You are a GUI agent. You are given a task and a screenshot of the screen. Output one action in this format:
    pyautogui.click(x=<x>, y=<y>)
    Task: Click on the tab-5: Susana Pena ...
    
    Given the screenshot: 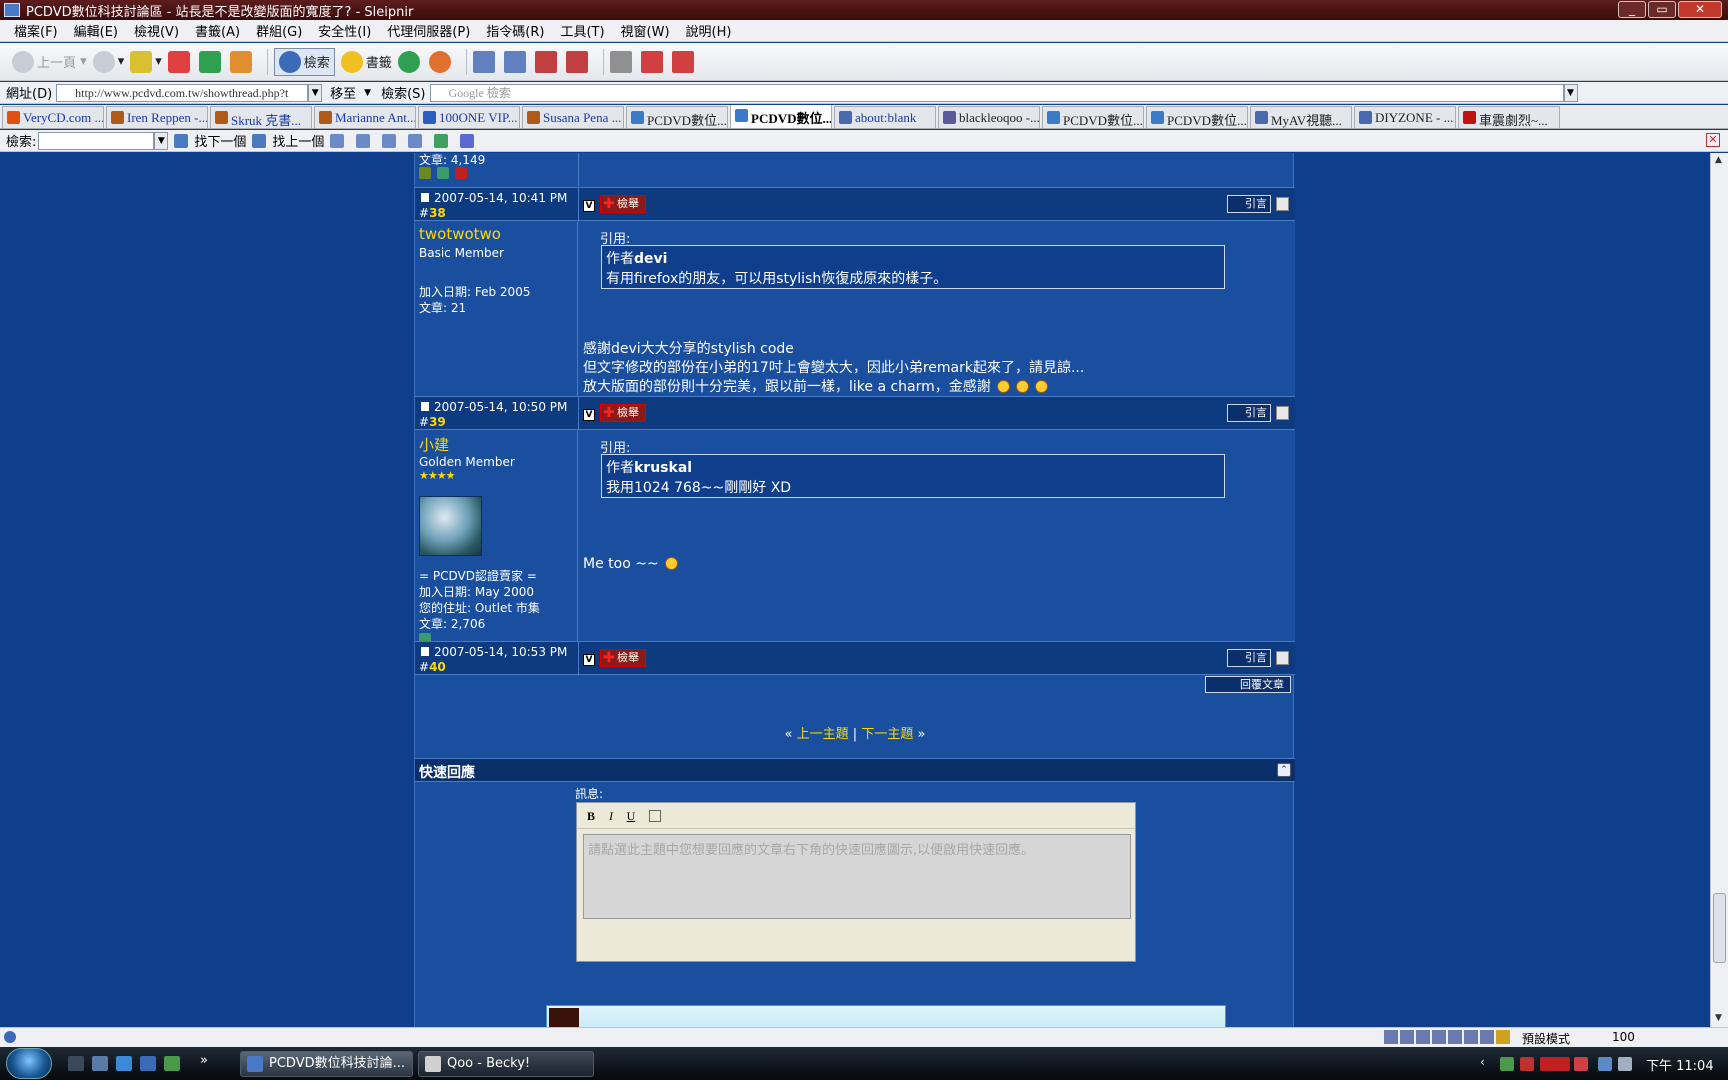 What is the action you would take?
    pyautogui.click(x=573, y=117)
    